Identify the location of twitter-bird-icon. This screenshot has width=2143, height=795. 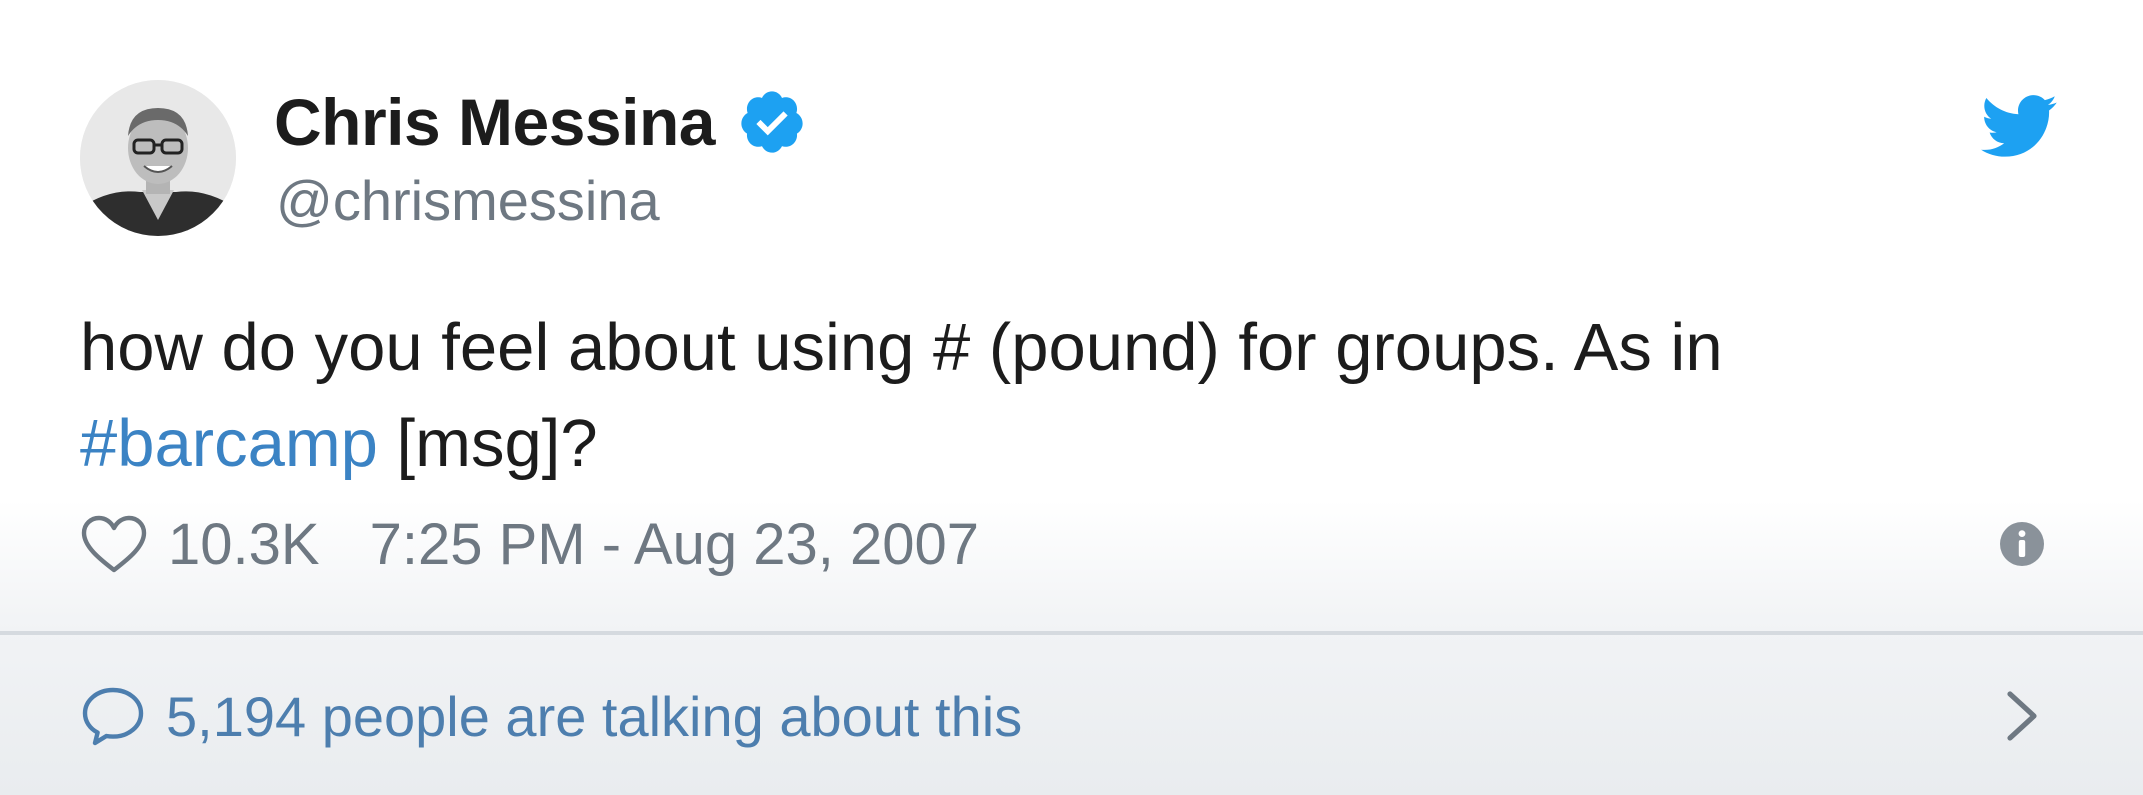
(2018, 126).